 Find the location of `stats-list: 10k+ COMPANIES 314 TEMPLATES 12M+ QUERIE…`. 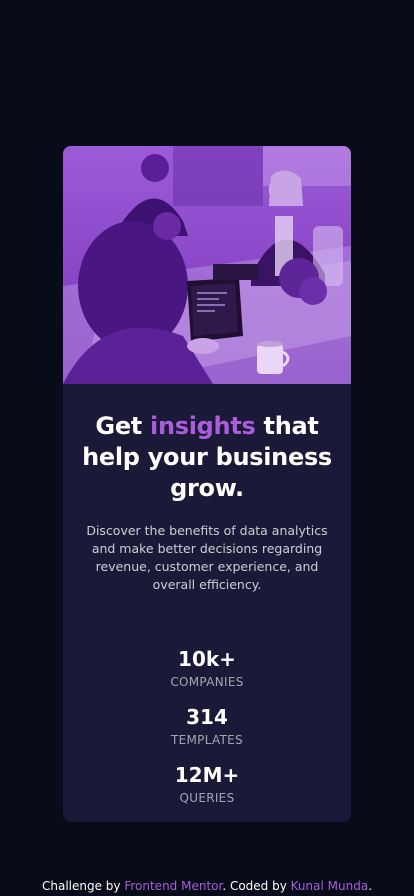

stats-list: 10k+ COMPANIES 314 TEMPLATES 12M+ QUERIE… is located at coordinates (207, 726).